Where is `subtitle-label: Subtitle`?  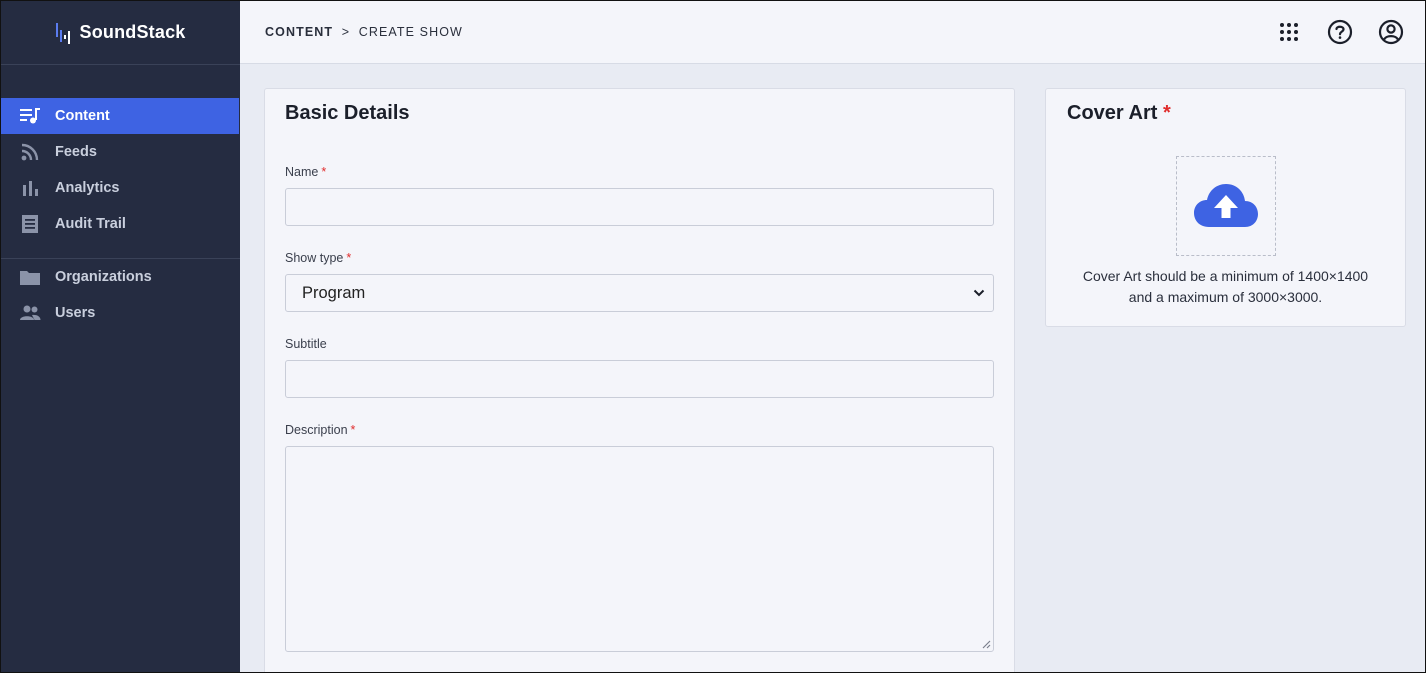 subtitle-label: Subtitle is located at coordinates (306, 344).